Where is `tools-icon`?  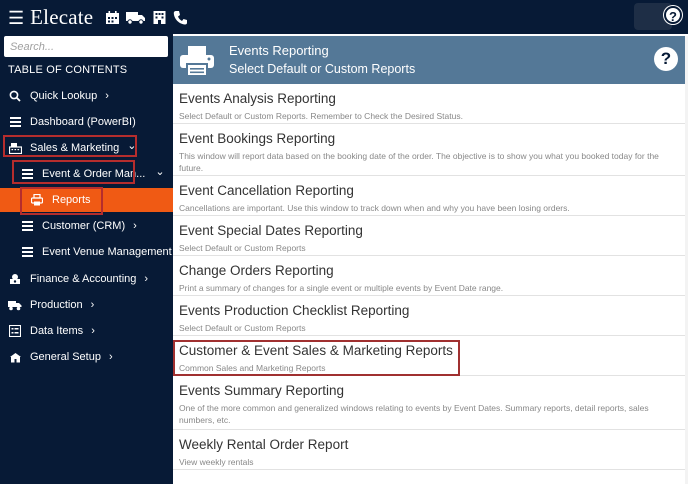 tools-icon is located at coordinates (15, 357).